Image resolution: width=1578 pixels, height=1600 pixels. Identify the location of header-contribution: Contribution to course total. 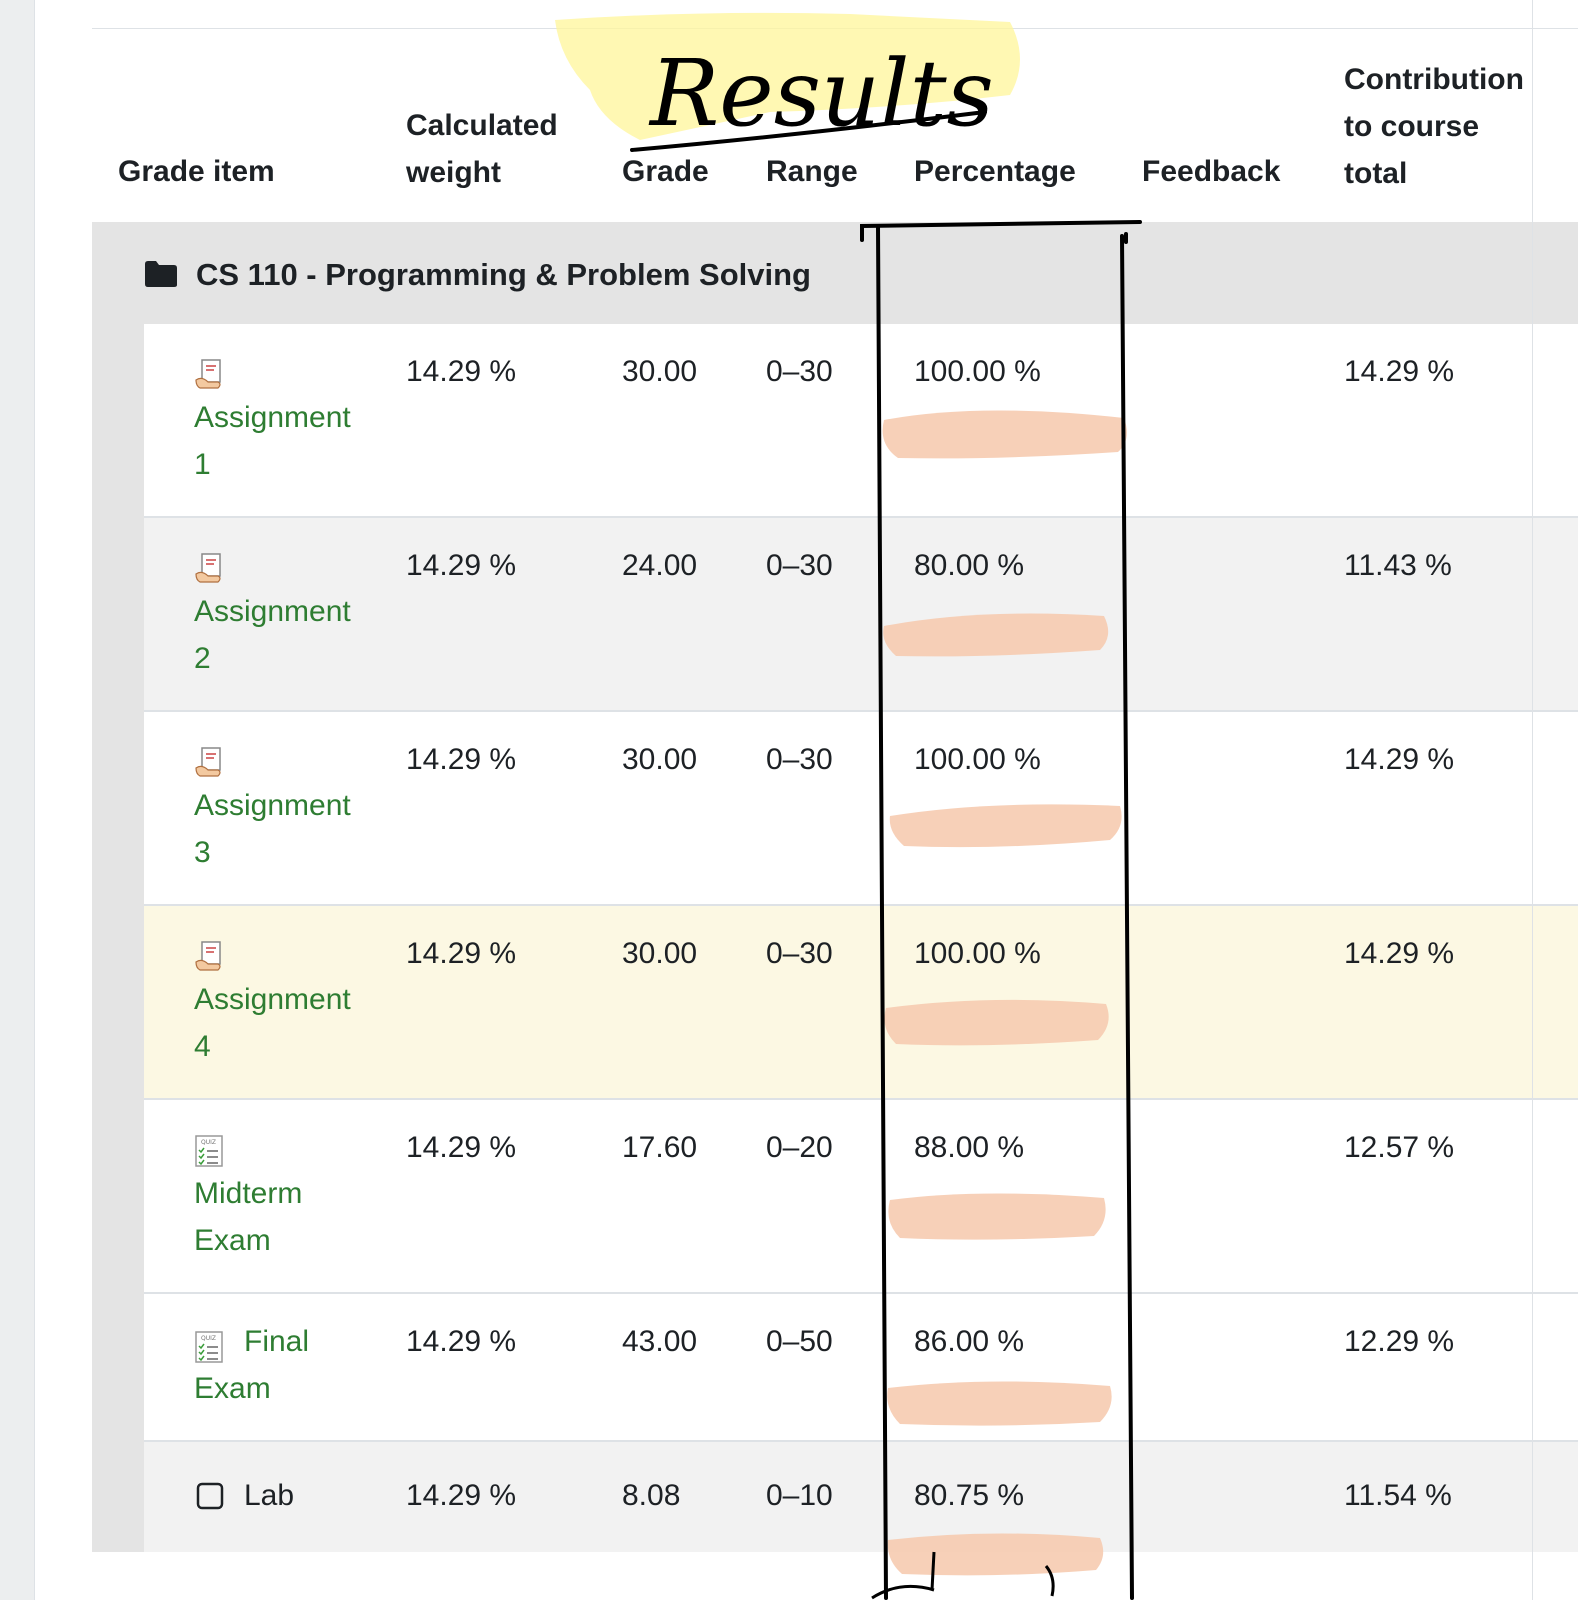
(1434, 126).